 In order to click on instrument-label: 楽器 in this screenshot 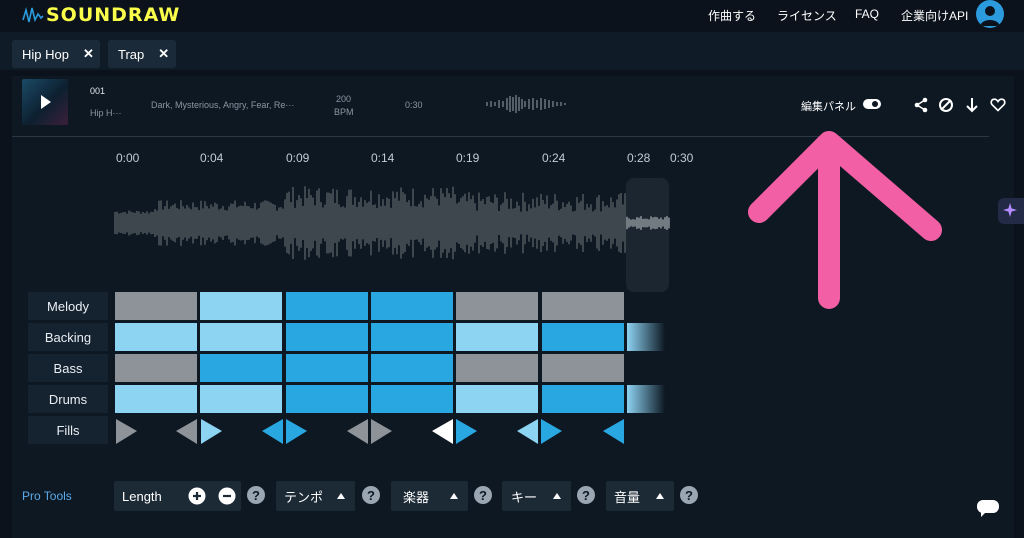, I will do `click(416, 497)`.